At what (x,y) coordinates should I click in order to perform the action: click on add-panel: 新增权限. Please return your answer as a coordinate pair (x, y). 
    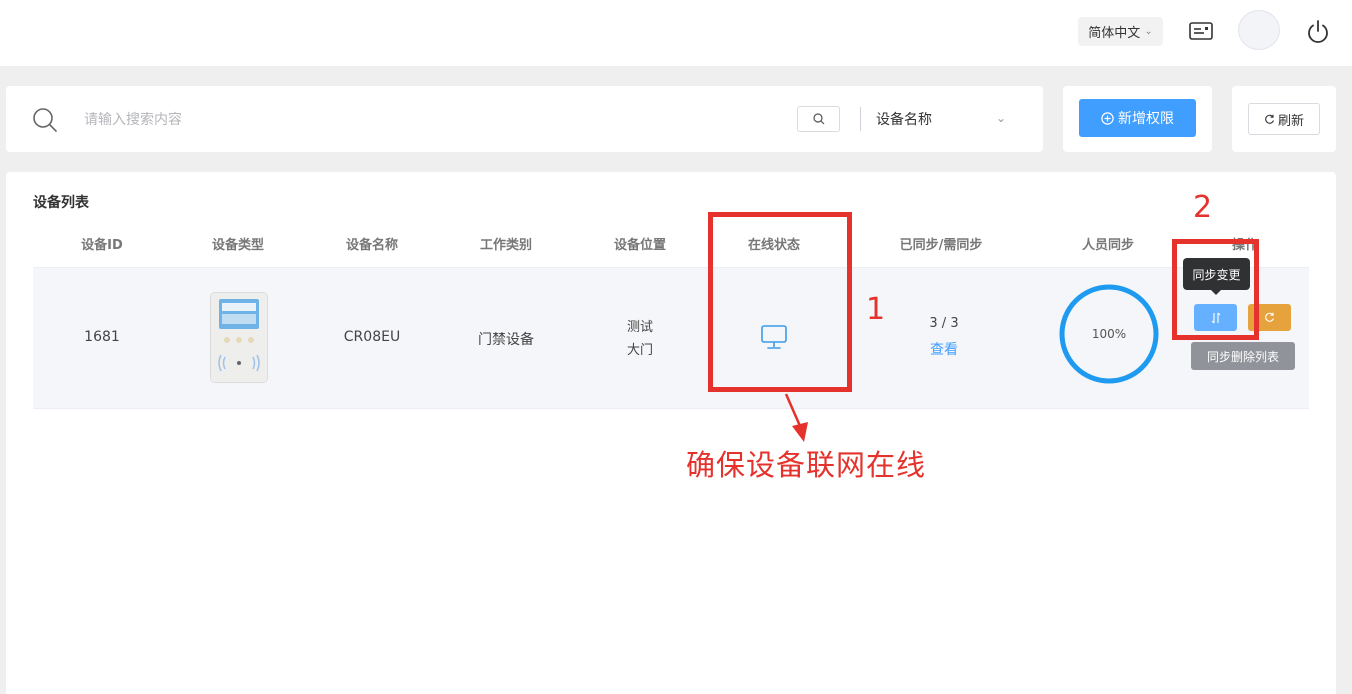
    Looking at the image, I should click on (1137, 119).